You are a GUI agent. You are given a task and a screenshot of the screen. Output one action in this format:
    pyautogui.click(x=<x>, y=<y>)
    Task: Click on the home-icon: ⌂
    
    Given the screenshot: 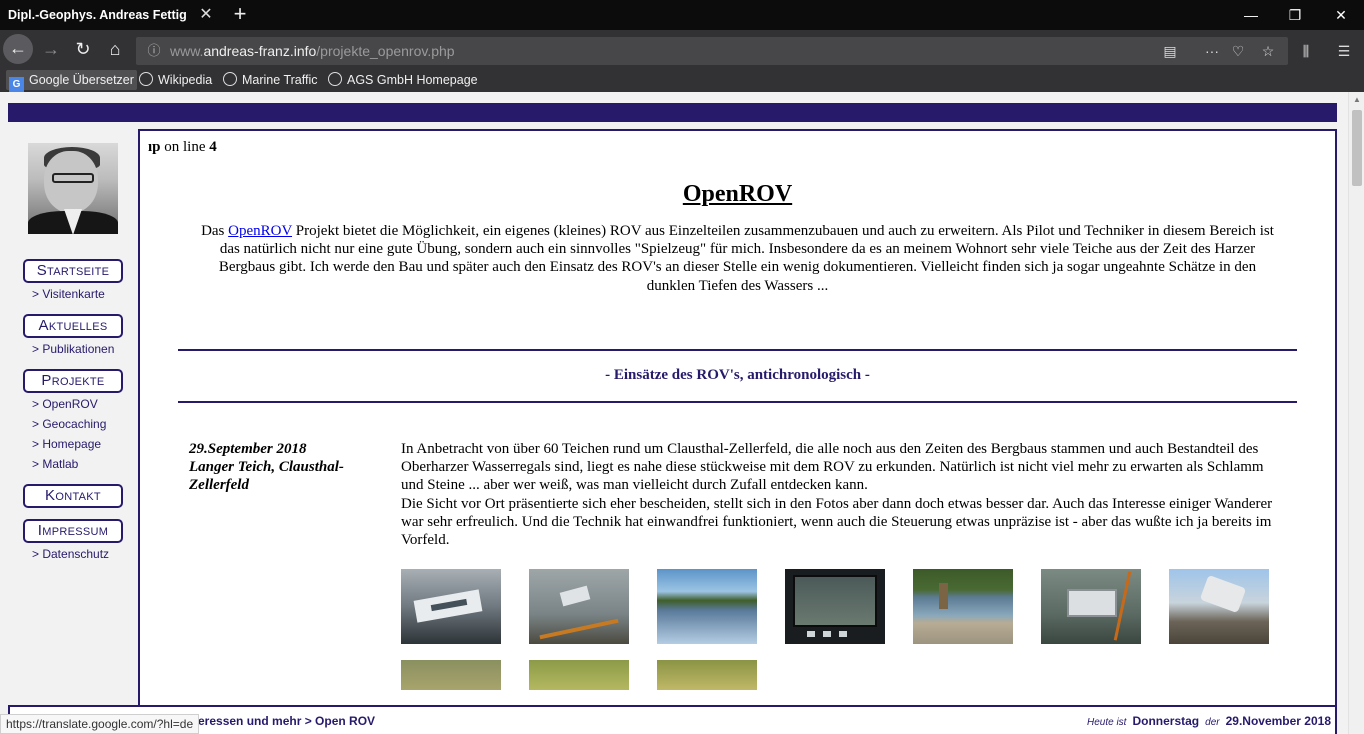 What is the action you would take?
    pyautogui.click(x=115, y=49)
    